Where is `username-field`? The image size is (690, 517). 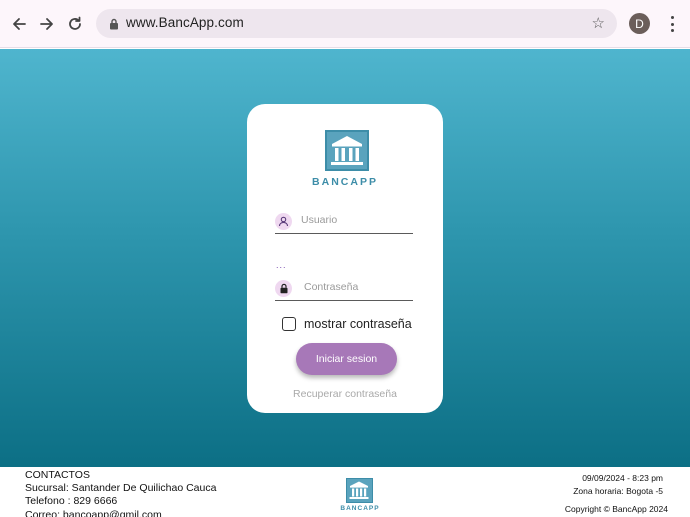 username-field is located at coordinates (344, 223).